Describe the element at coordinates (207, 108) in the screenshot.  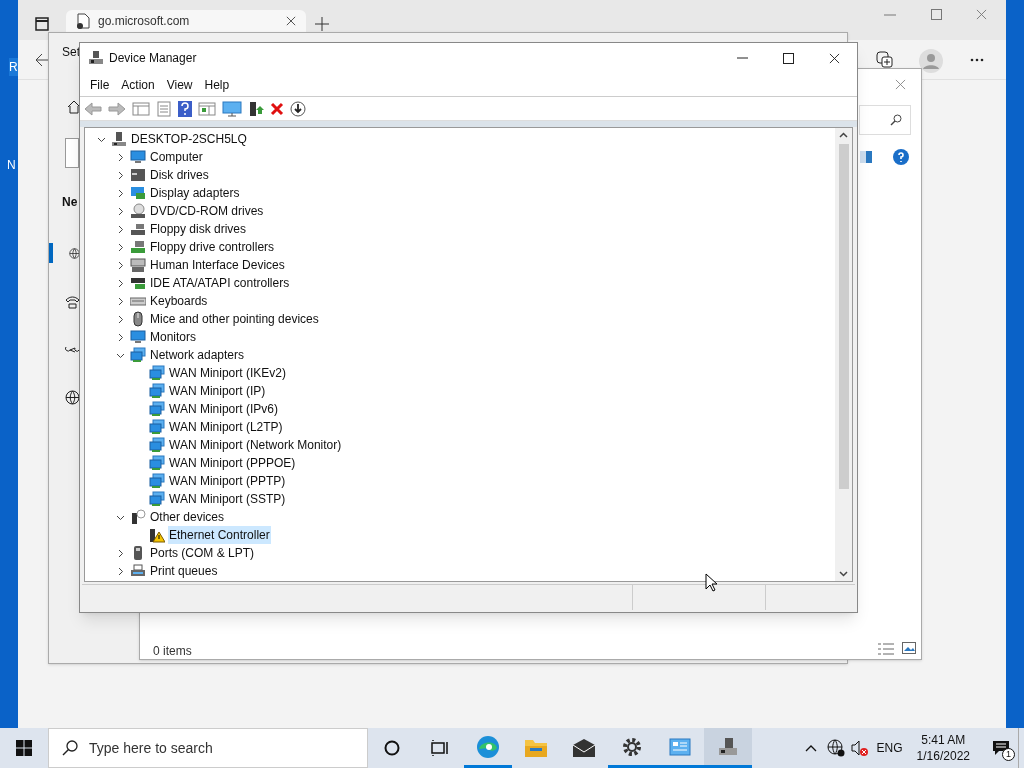
I see `action-pane-icon` at that location.